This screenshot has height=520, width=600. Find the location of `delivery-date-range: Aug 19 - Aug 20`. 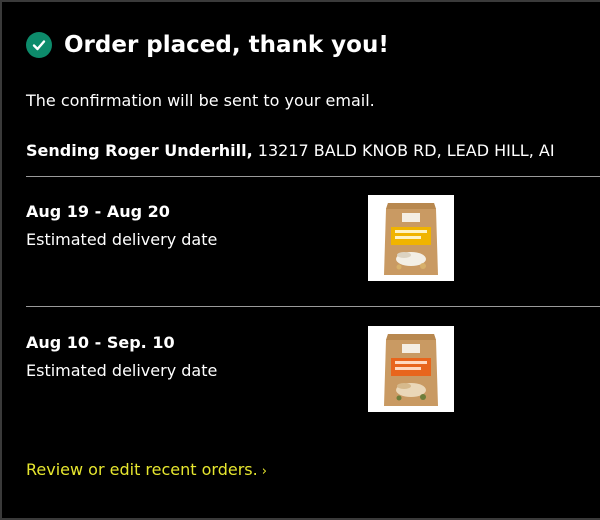

delivery-date-range: Aug 19 - Aug 20 is located at coordinates (98, 211).